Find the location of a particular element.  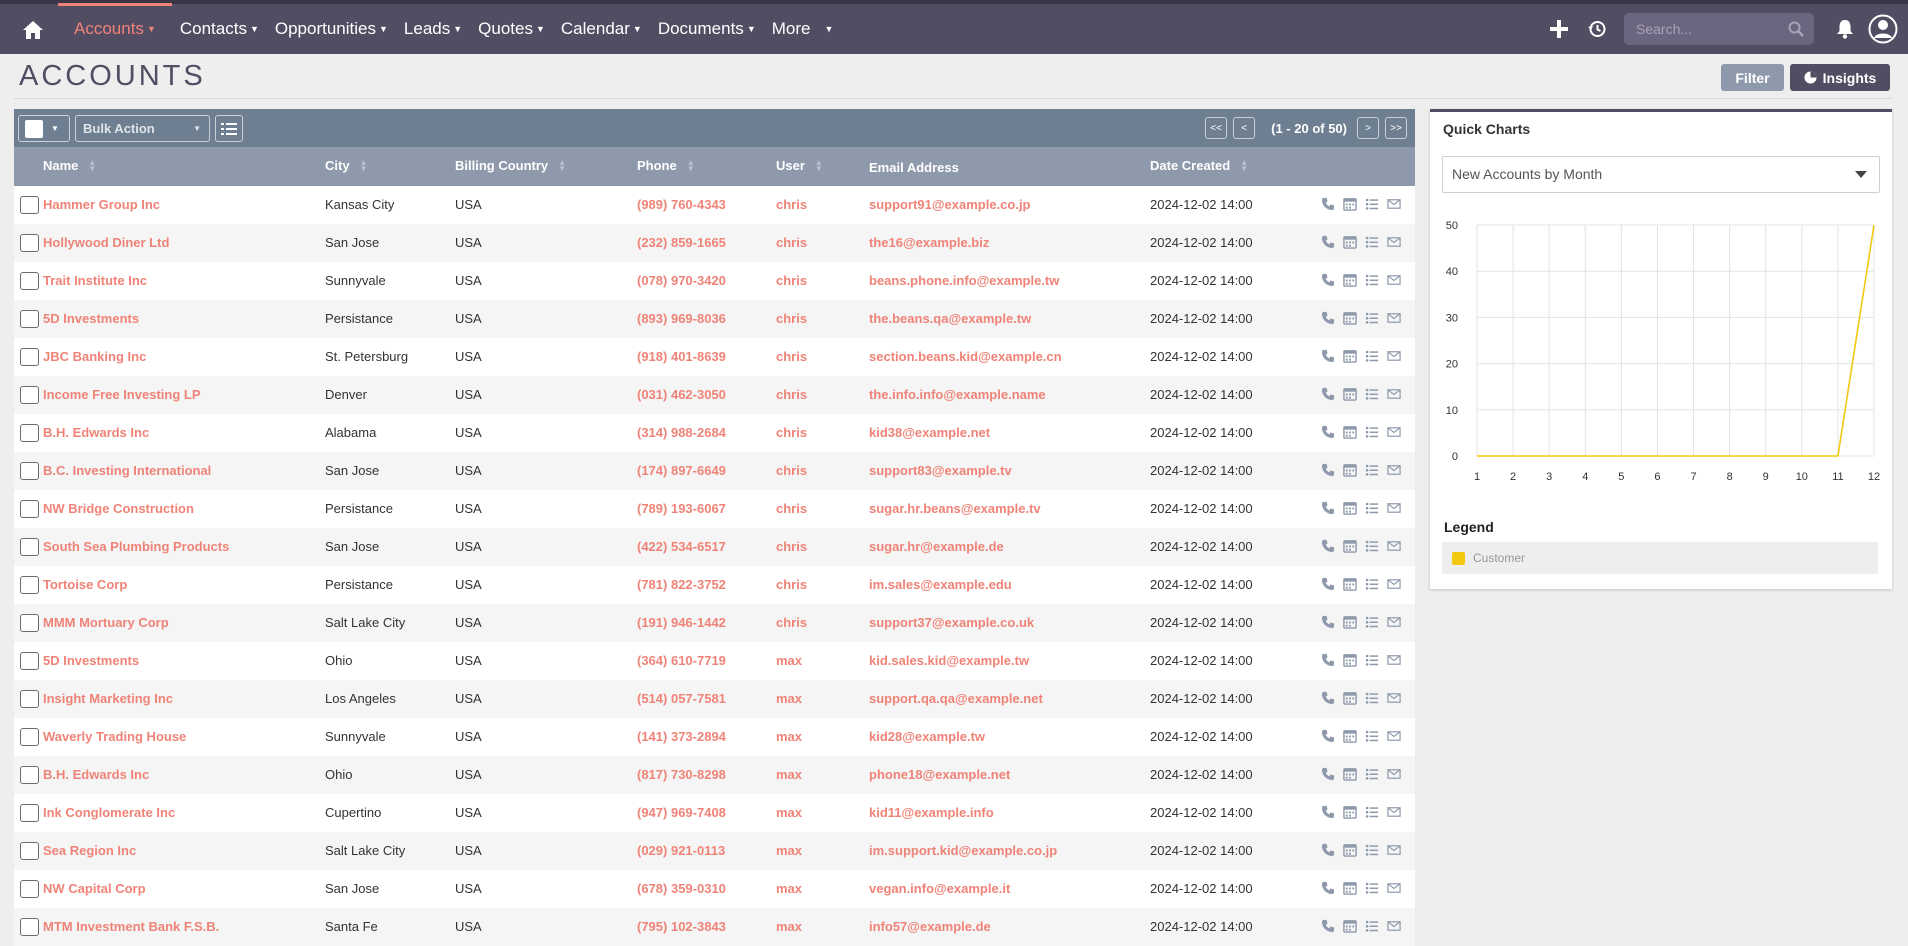

bell-icon is located at coordinates (1845, 29).